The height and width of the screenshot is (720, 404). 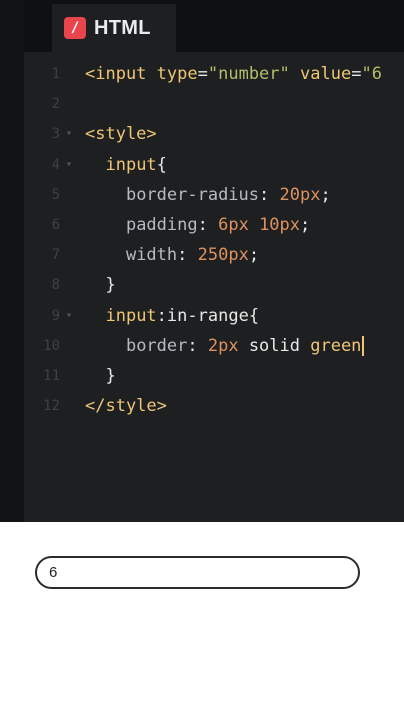 I want to click on code-token: solid, so click(x=274, y=345).